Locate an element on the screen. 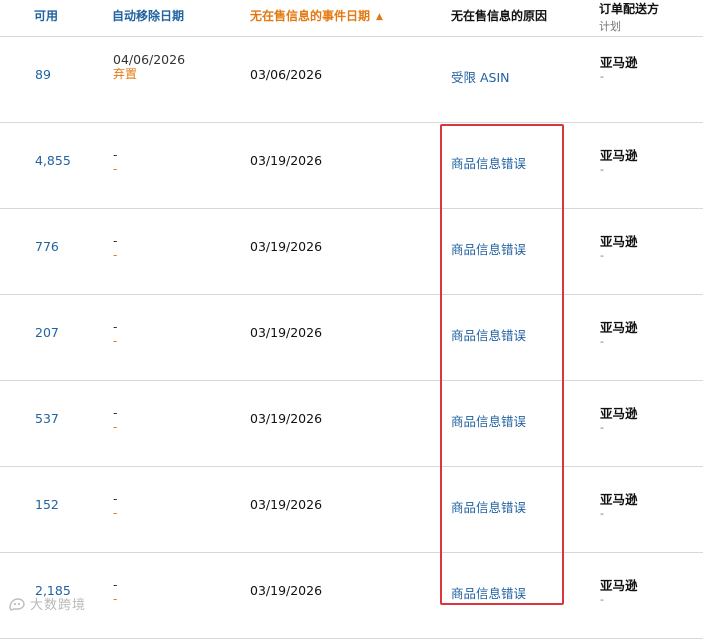  column-header-available: 可用 is located at coordinates (46, 15).